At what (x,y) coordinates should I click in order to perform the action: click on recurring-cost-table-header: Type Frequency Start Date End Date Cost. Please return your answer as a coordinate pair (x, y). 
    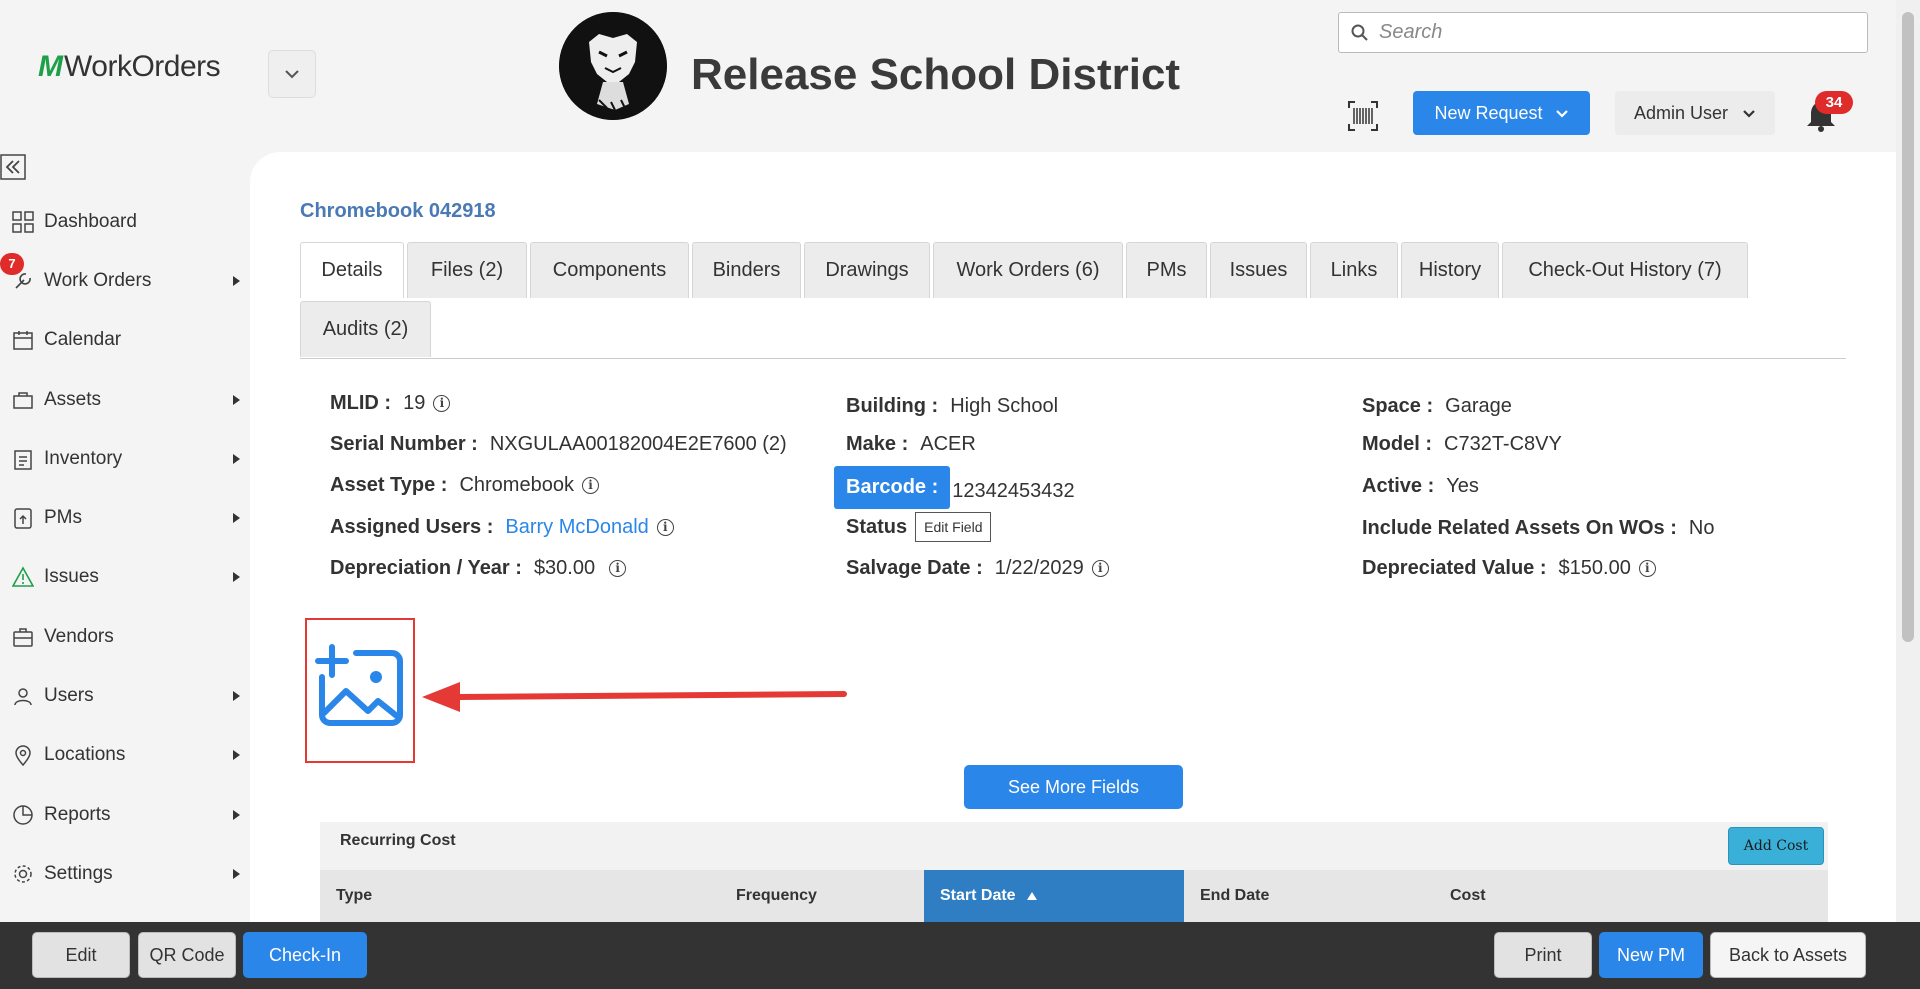
    Looking at the image, I should click on (1074, 896).